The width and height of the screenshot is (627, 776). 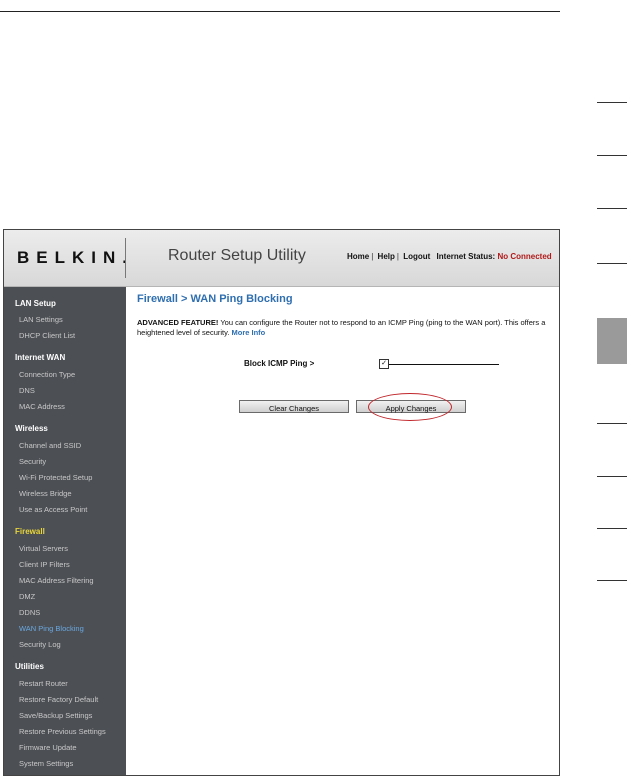 I want to click on home-link: Home, so click(x=358, y=256).